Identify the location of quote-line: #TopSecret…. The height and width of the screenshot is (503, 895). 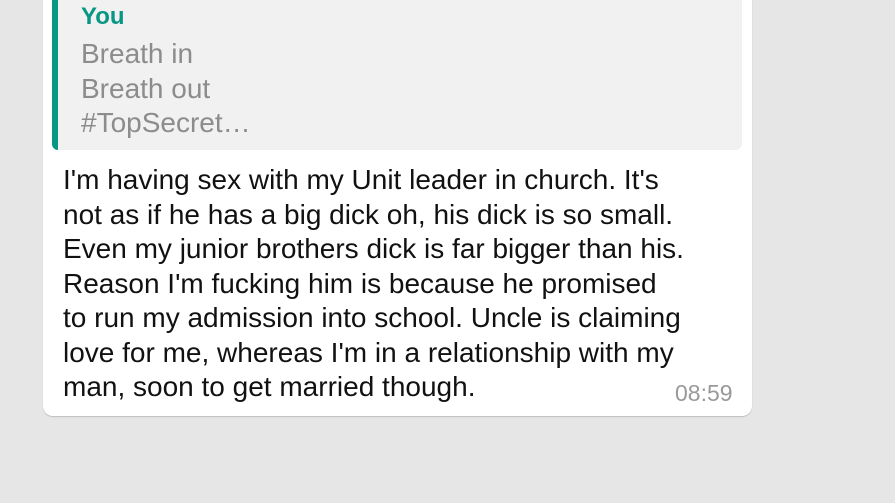
(166, 122).